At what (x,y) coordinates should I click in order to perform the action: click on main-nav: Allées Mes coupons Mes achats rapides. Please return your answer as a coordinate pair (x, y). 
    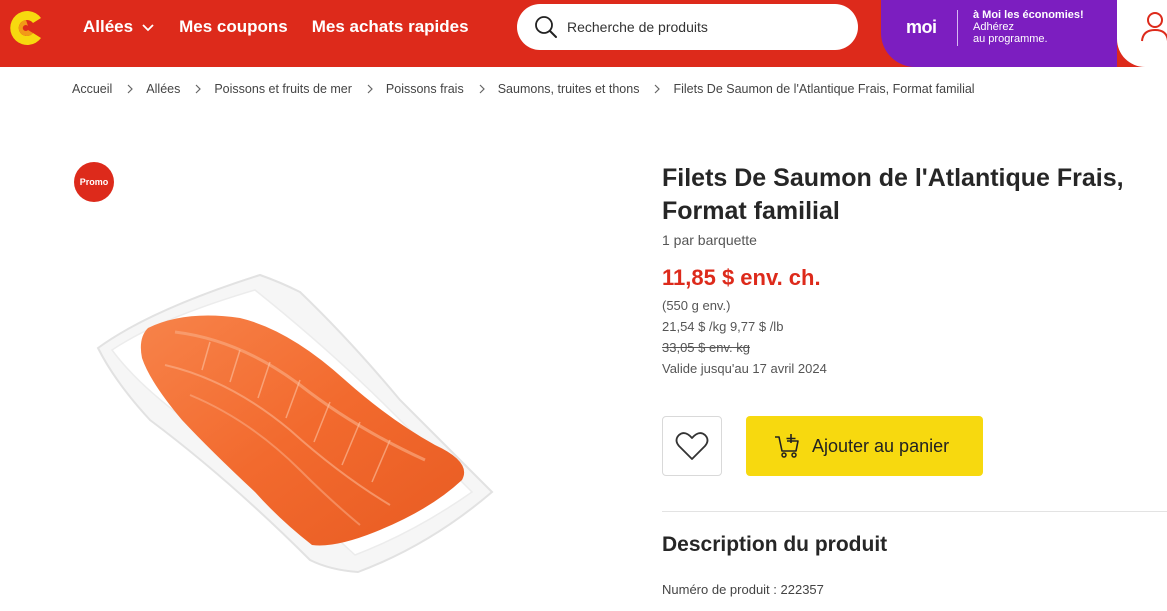
    Looking at the image, I should click on (276, 27).